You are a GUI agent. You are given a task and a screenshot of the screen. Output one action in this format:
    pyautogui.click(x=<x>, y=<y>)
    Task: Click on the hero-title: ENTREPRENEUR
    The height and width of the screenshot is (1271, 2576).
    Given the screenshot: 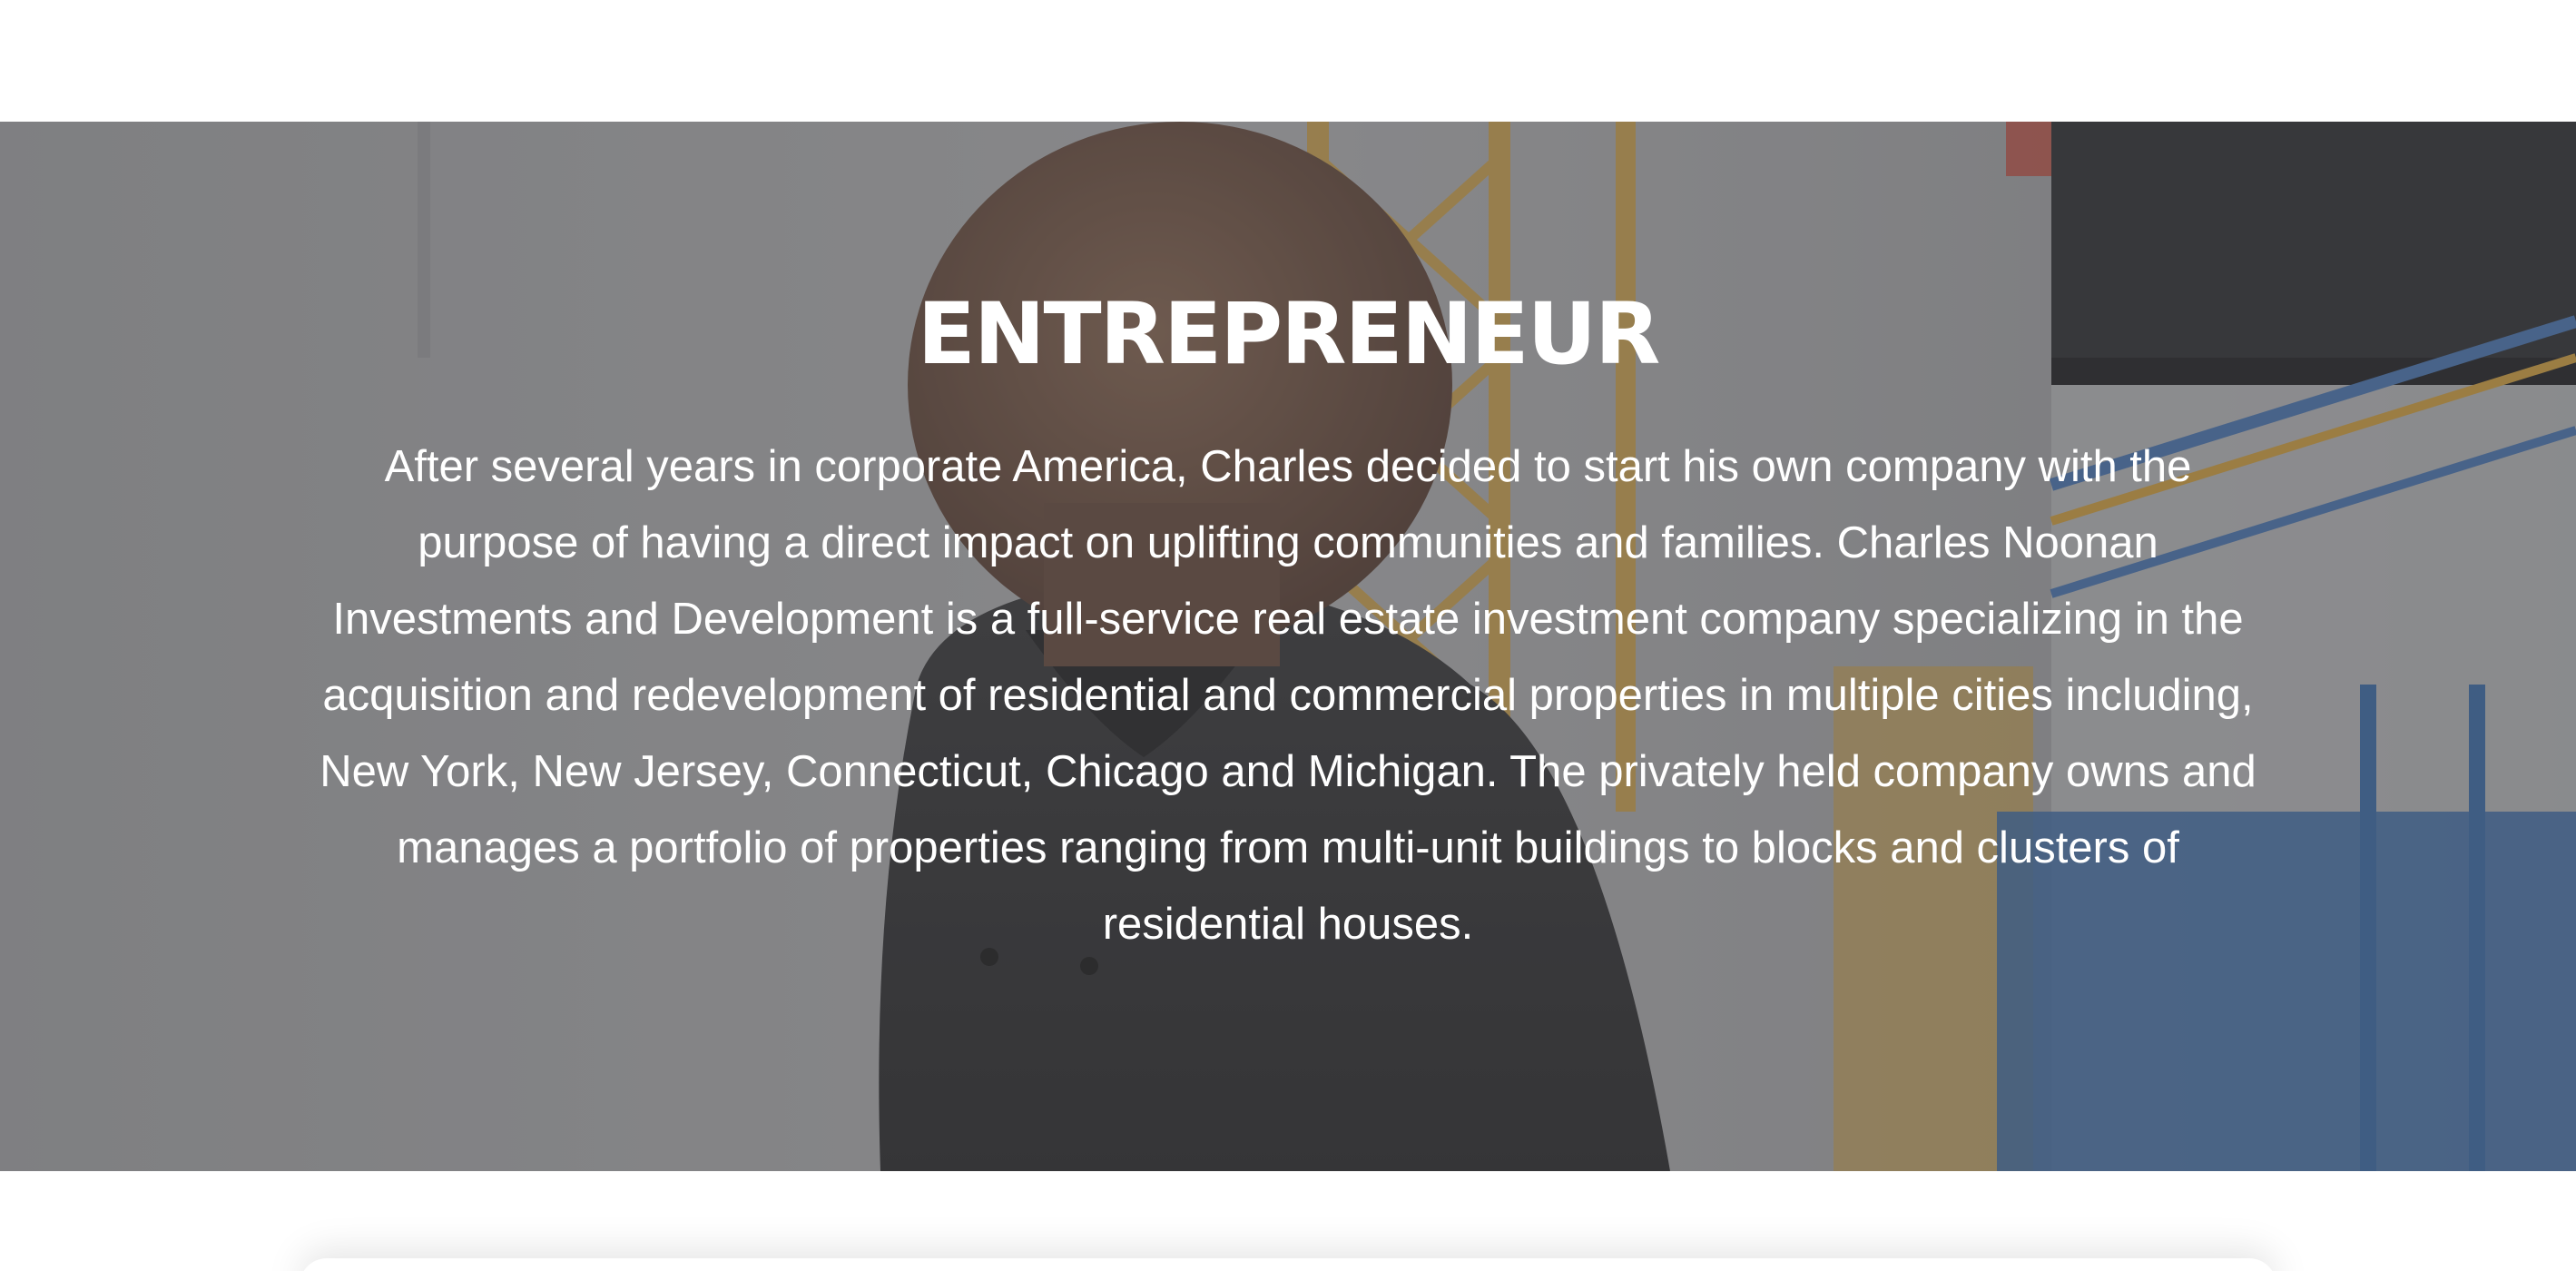 What is the action you would take?
    pyautogui.click(x=1289, y=334)
    